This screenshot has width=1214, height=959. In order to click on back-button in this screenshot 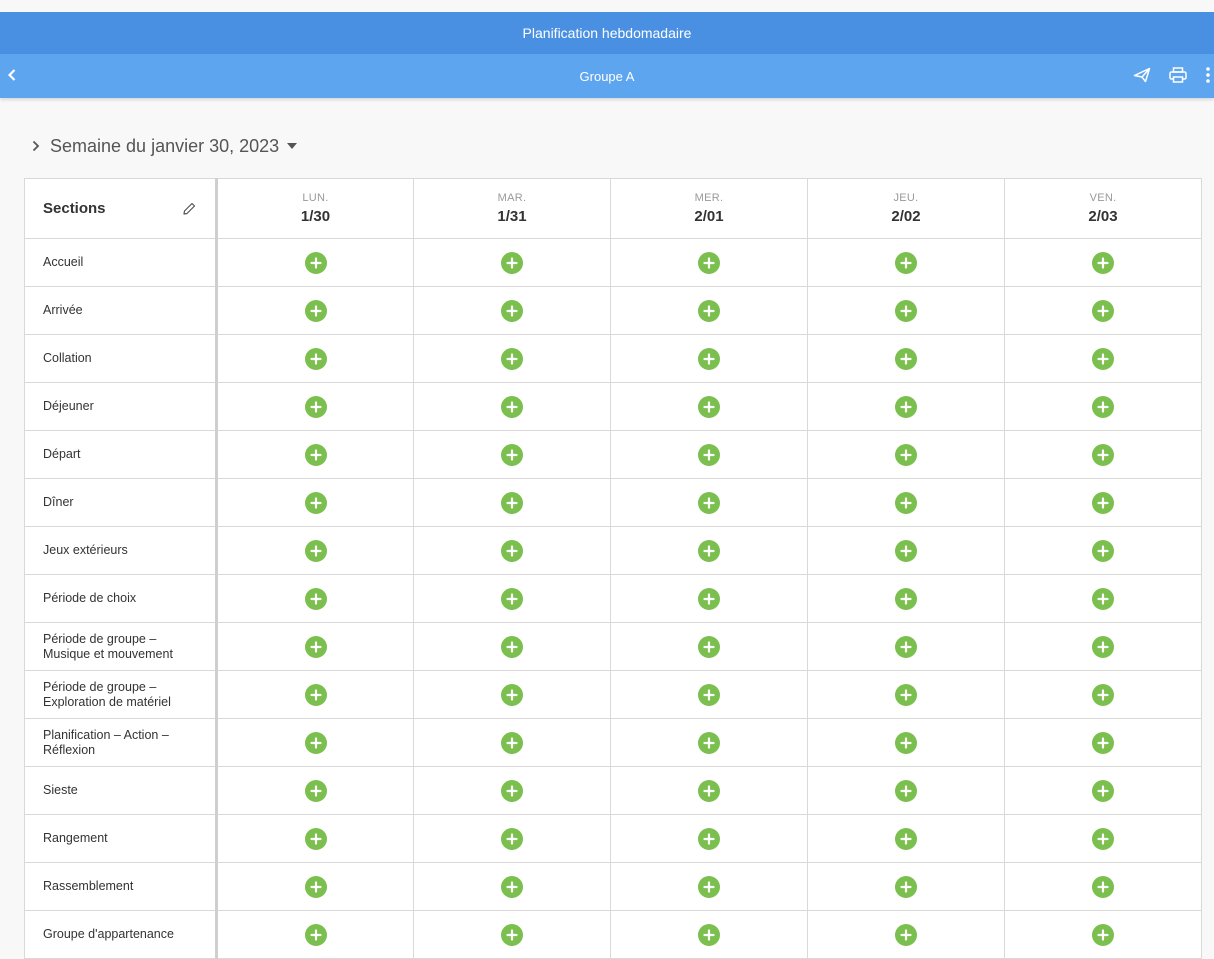, I will do `click(12, 76)`.